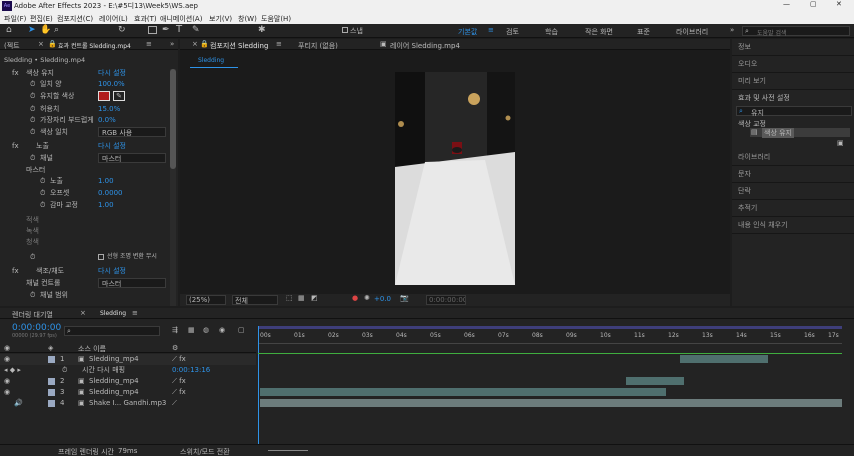  I want to click on effects-search-field: ⌕ 유지, so click(794, 111).